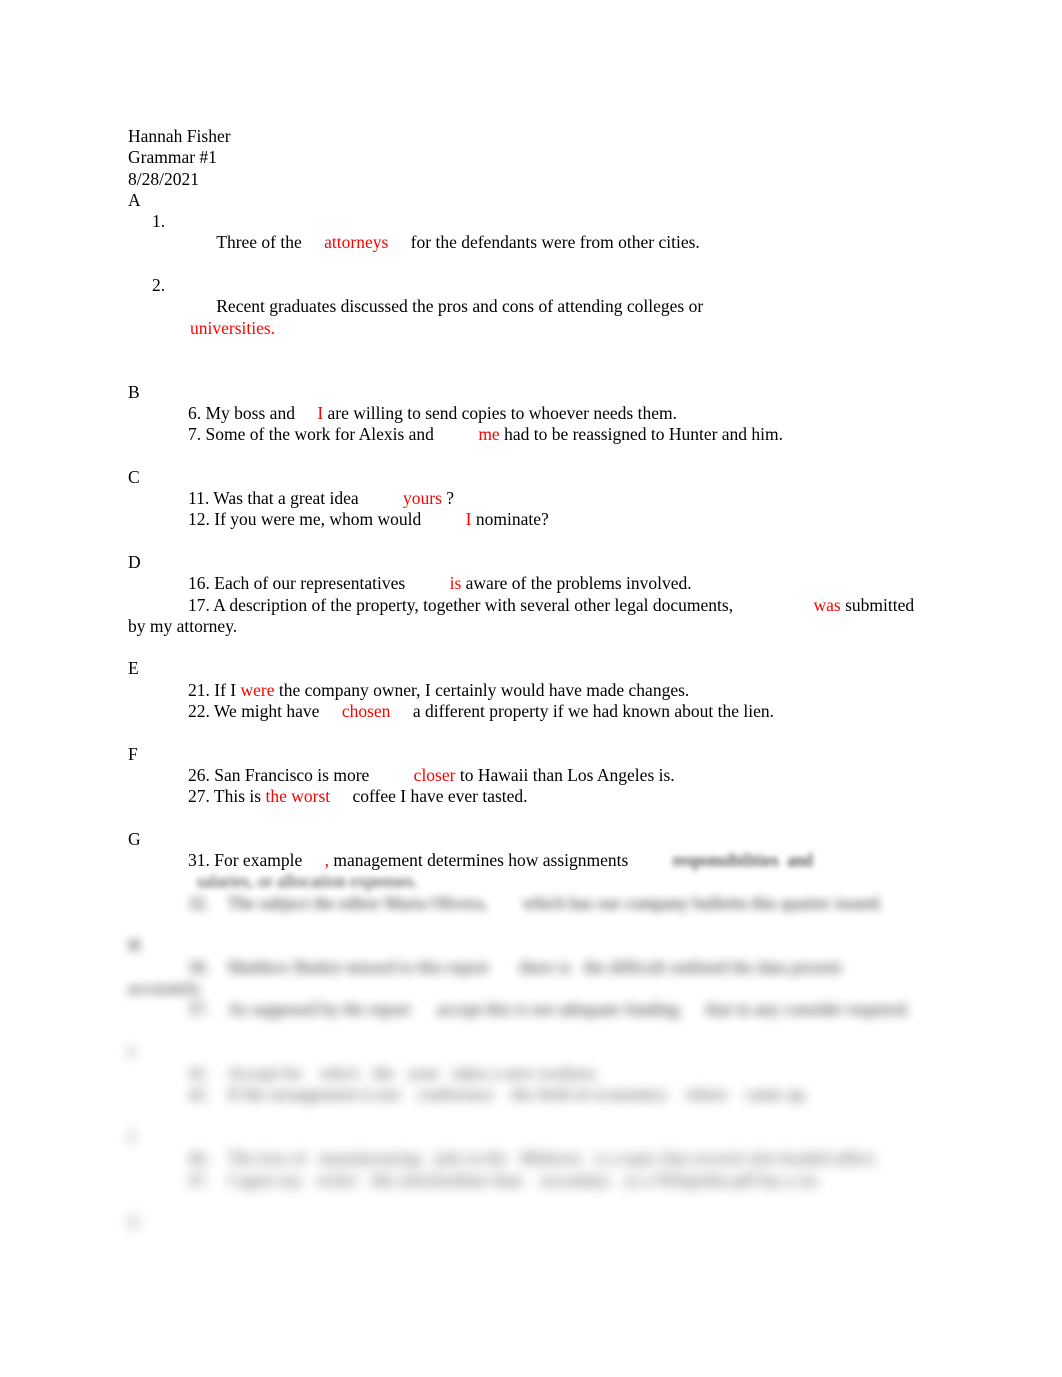 The width and height of the screenshot is (1062, 1377). Describe the element at coordinates (199, 774) in the screenshot. I see `item-number: 26.` at that location.